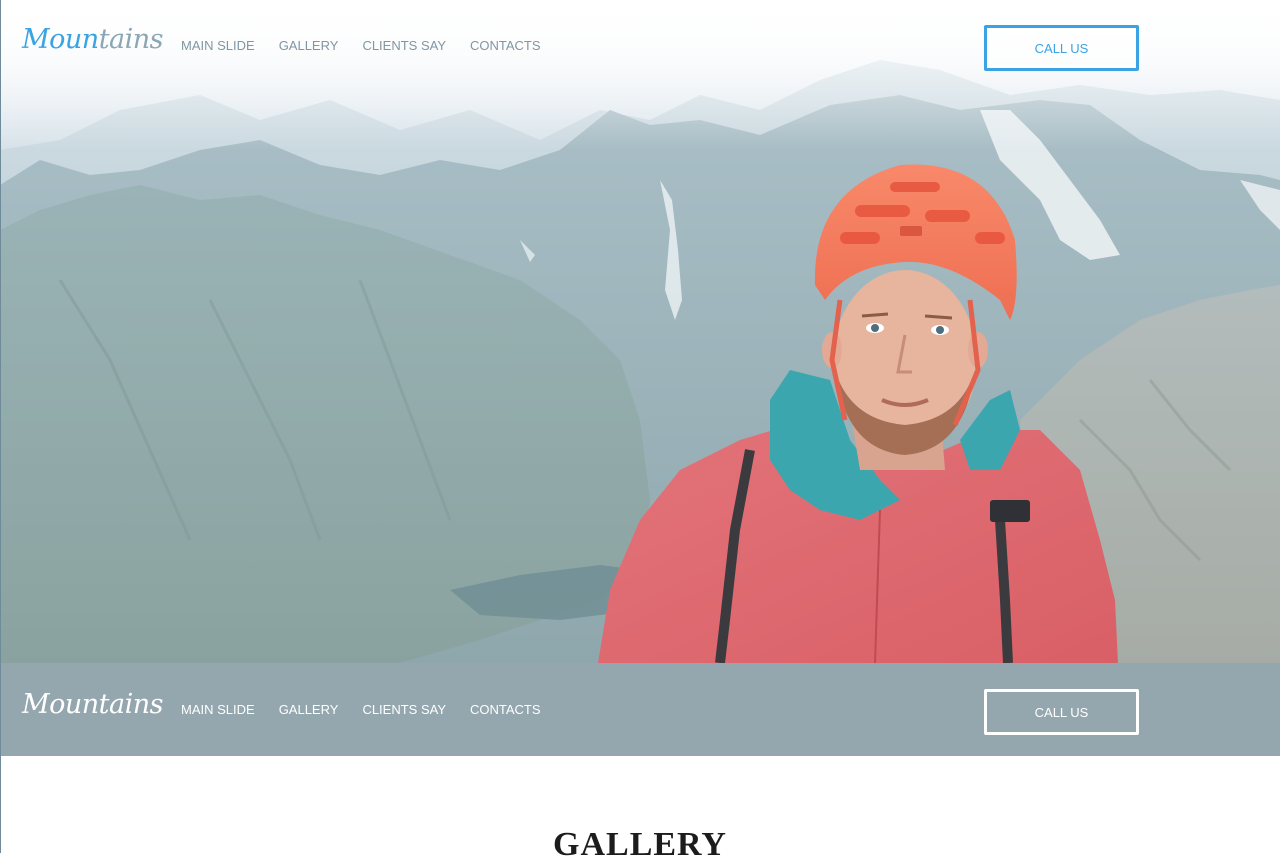 This screenshot has width=1280, height=864. What do you see at coordinates (1061, 712) in the screenshot?
I see `sticky-call-us-button: CALL US` at bounding box center [1061, 712].